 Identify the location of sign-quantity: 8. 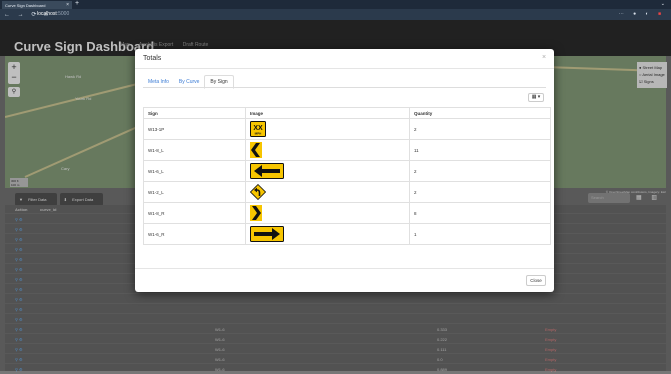
(480, 213).